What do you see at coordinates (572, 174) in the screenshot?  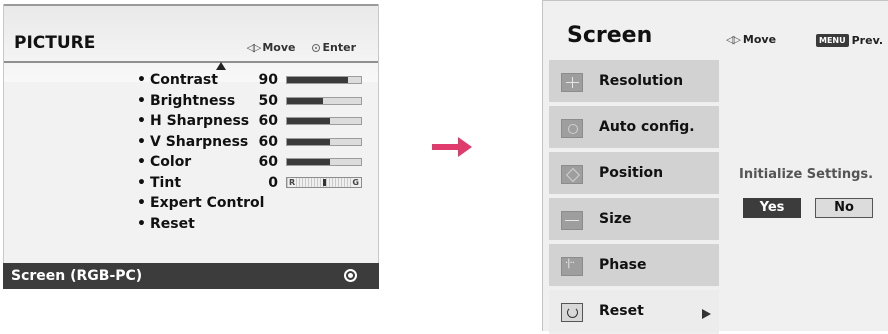 I see `position-icon` at bounding box center [572, 174].